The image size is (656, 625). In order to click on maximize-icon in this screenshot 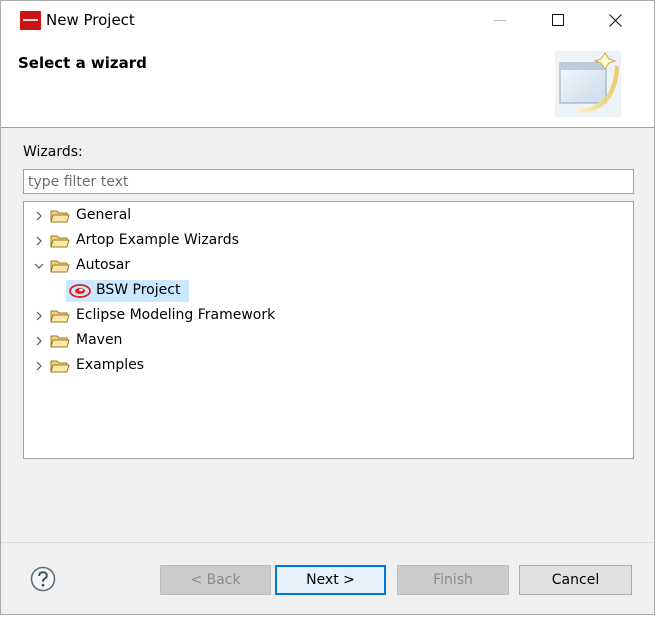, I will do `click(558, 20)`.